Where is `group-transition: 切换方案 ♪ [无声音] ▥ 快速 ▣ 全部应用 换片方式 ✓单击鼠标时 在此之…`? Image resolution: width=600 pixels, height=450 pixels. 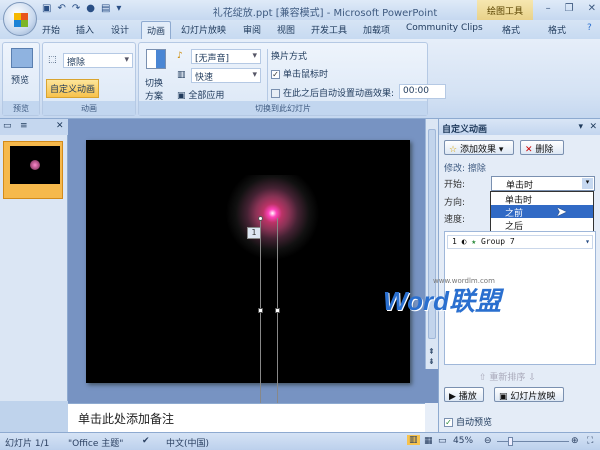
group-transition: 切换方案 ♪ [无声音] ▥ 快速 ▣ 全部应用 换片方式 ✓单击鼠标时 在此之… is located at coordinates (292, 79).